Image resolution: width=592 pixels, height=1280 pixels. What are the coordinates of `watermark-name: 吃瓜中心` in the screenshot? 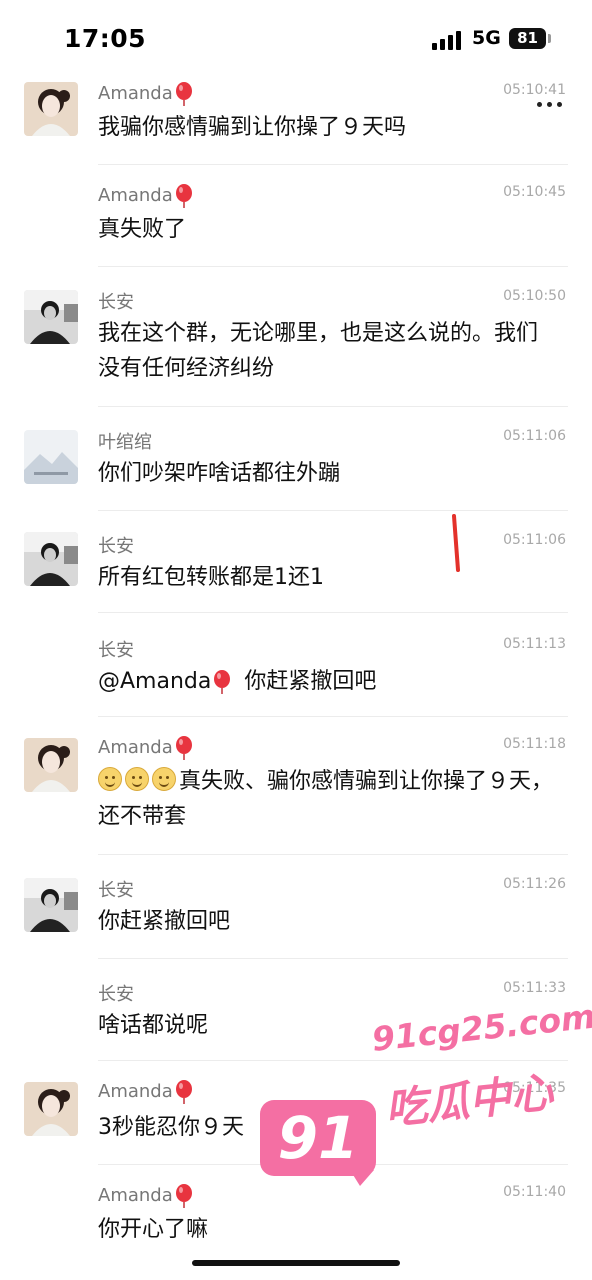 It's located at (469, 1100).